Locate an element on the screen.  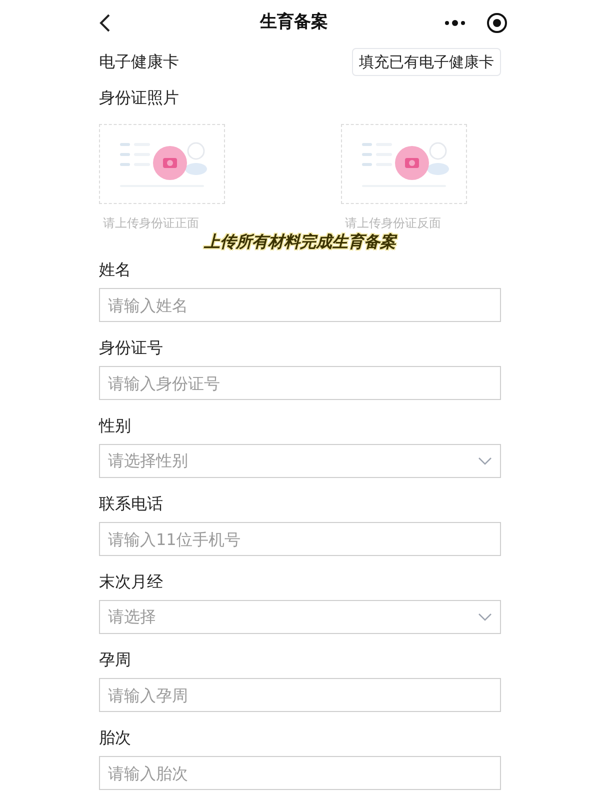
select-field: 请选择 is located at coordinates (300, 617).